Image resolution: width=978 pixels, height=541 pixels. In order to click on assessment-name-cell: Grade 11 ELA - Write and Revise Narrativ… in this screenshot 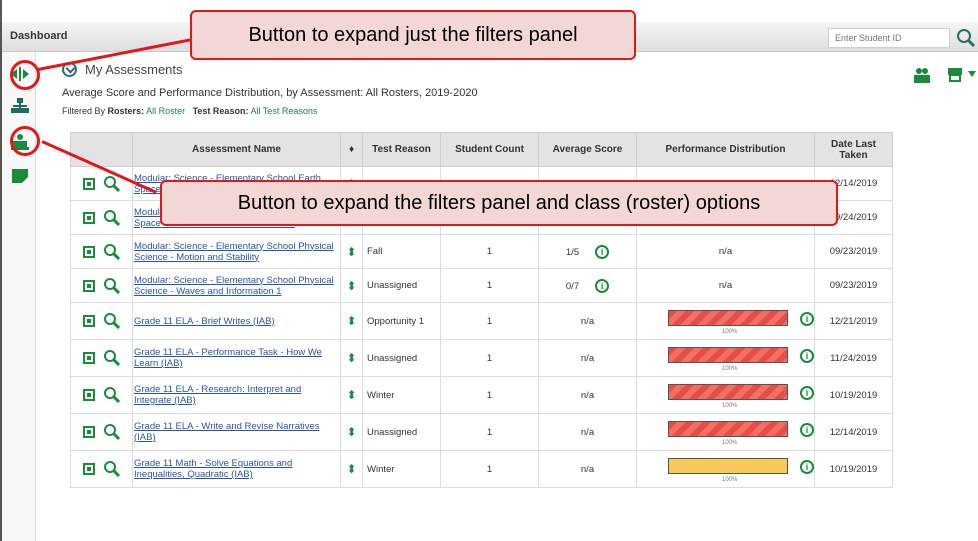, I will do `click(236, 432)`.